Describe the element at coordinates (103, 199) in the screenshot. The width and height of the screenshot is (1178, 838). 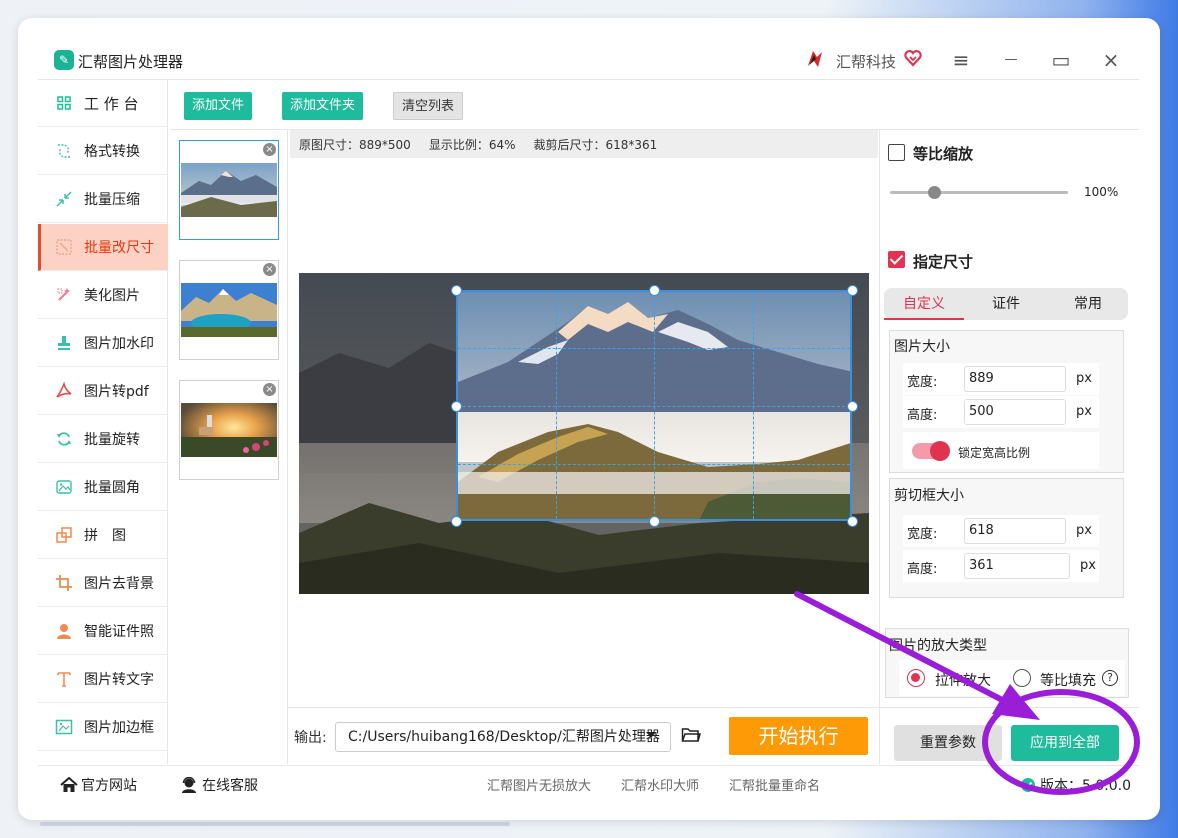
I see `sidebar-item-batch-compress: 批量压缩` at that location.